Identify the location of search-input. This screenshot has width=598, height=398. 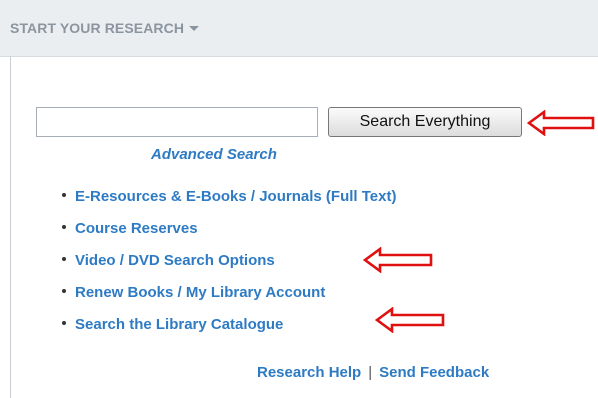
(177, 122).